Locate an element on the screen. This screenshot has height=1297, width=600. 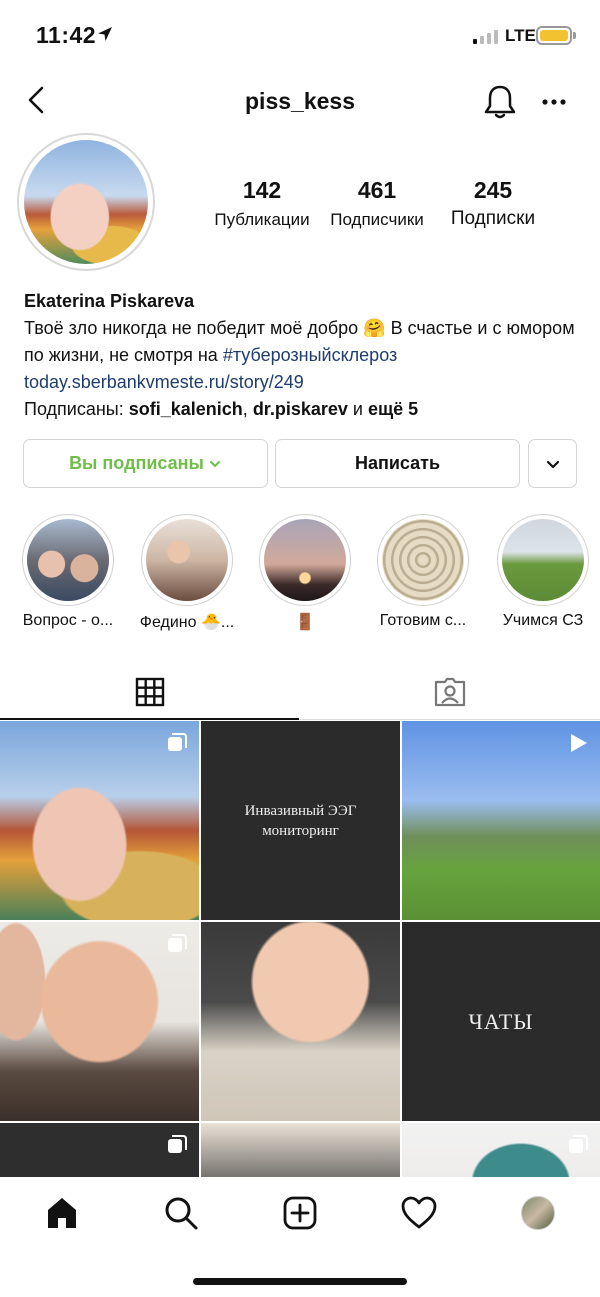
more-options-button is located at coordinates (554, 102).